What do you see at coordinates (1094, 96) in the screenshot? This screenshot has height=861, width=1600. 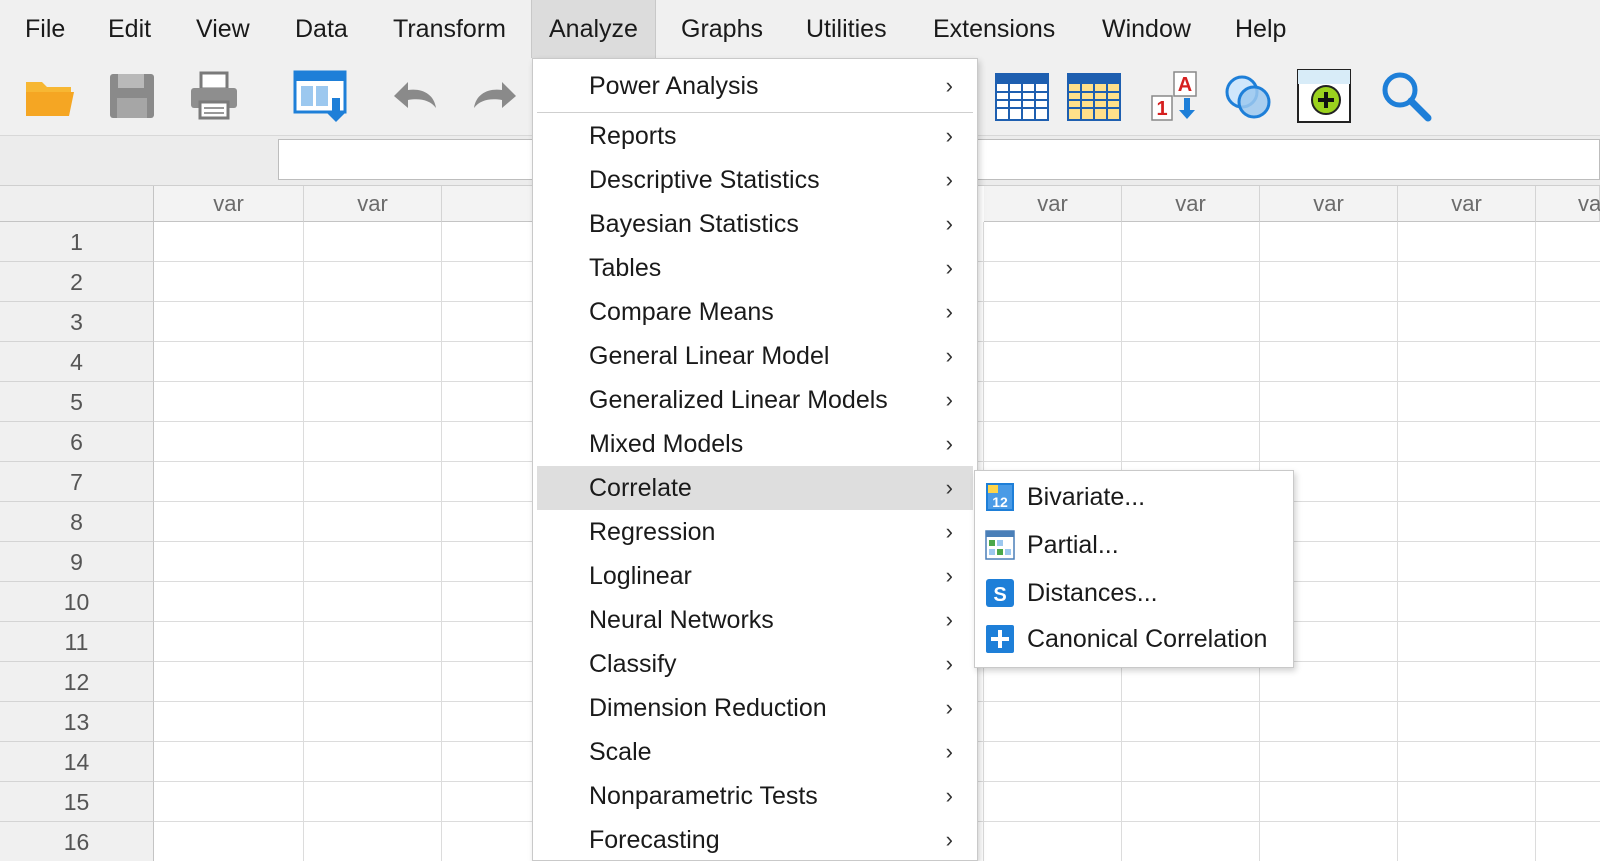 I see `data-view-icon` at bounding box center [1094, 96].